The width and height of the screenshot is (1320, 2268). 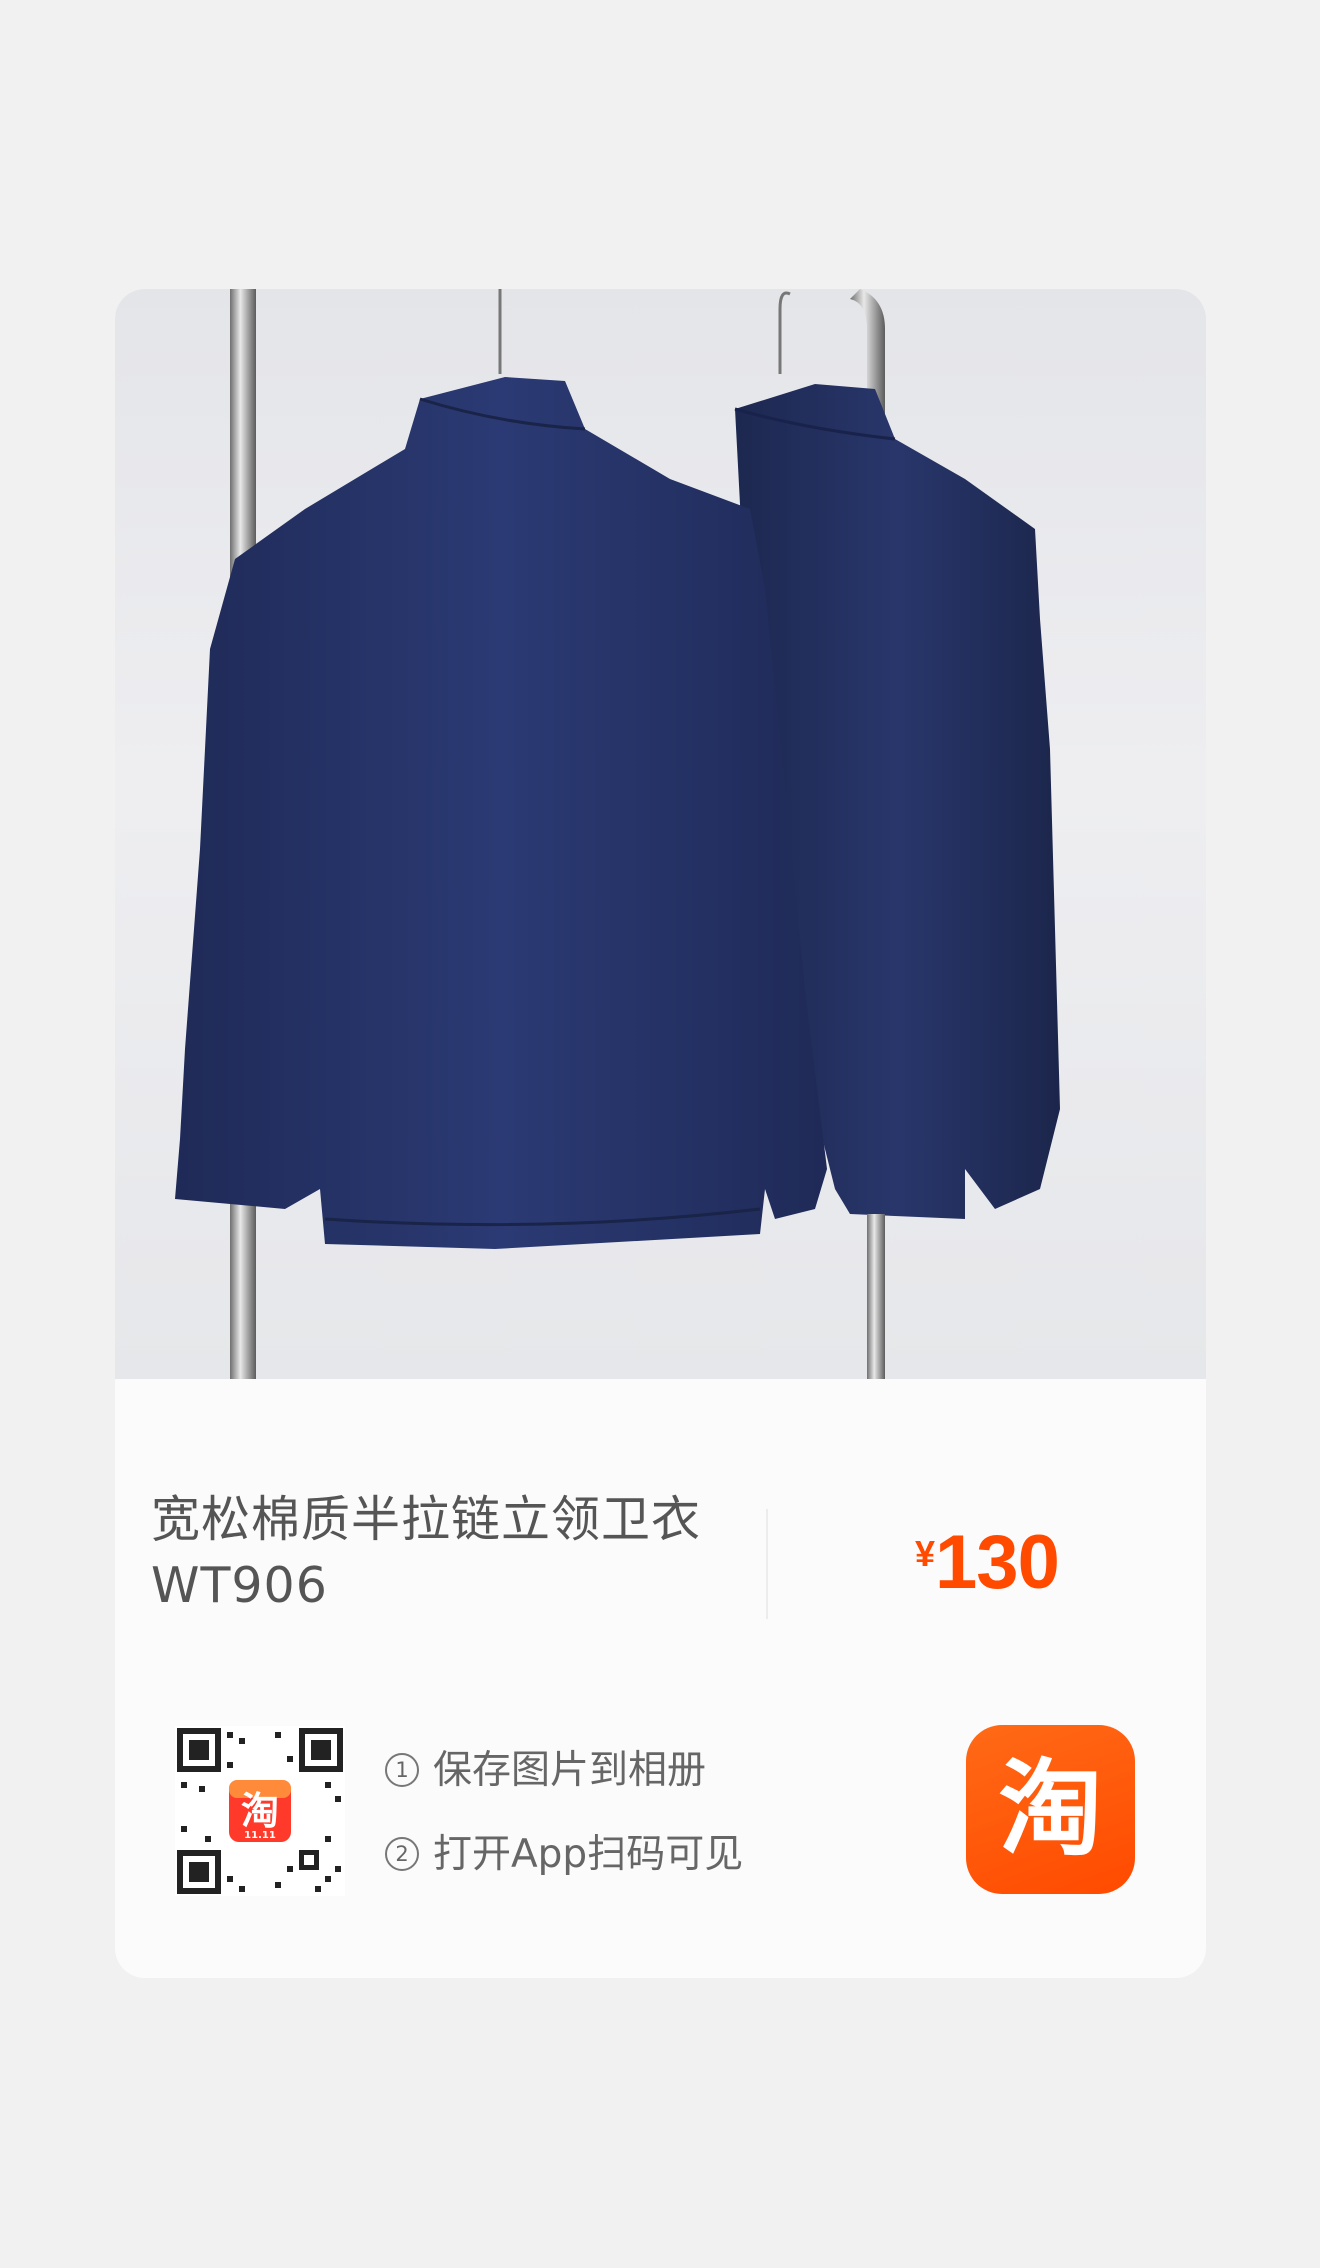 What do you see at coordinates (402, 1854) in the screenshot?
I see `step-number: 2` at bounding box center [402, 1854].